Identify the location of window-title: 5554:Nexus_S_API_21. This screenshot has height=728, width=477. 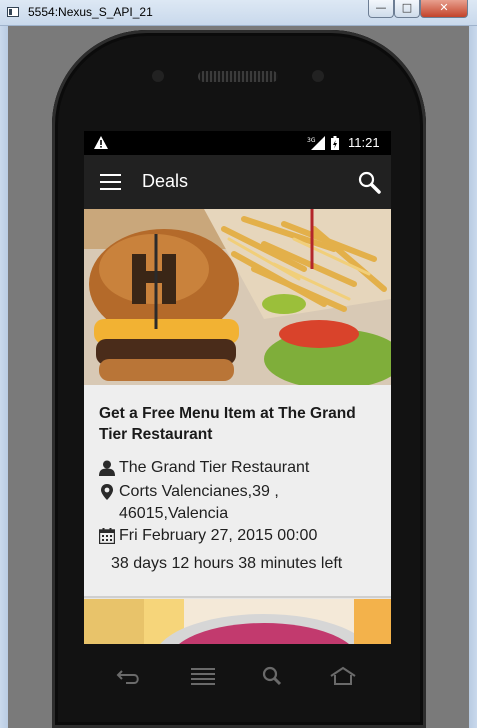
(90, 12).